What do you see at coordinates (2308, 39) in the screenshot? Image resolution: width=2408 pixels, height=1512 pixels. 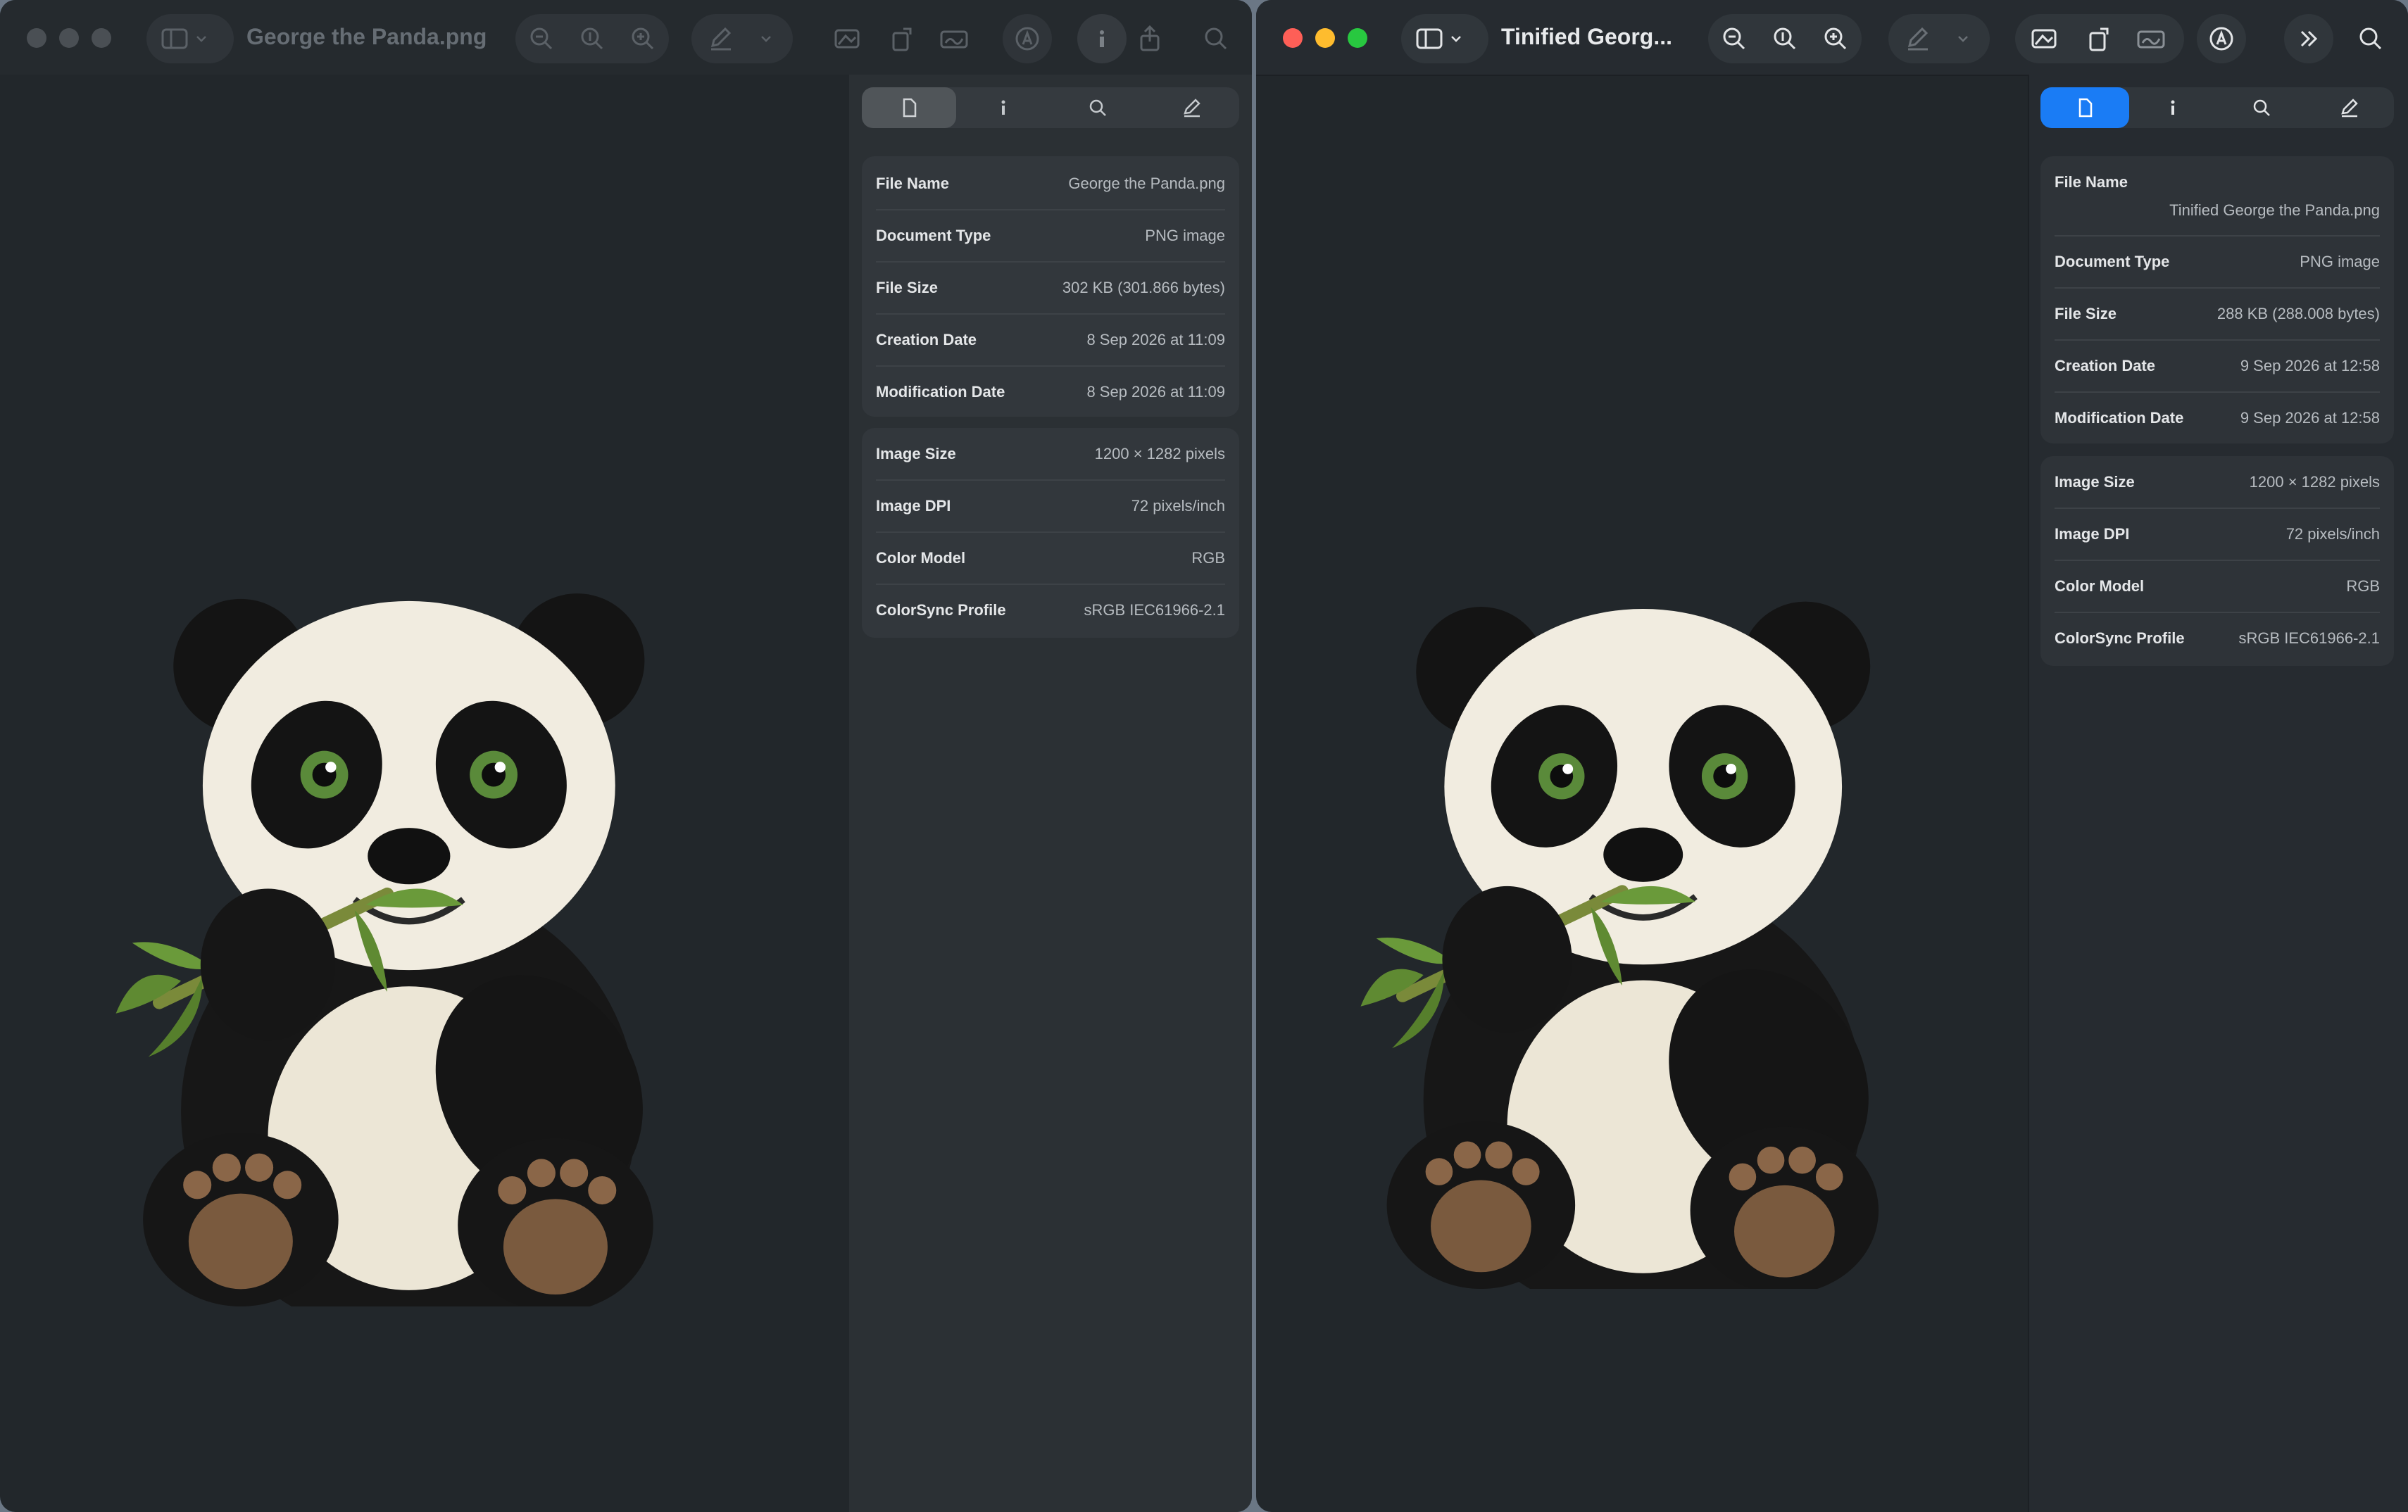 I see `more-tools-icon` at bounding box center [2308, 39].